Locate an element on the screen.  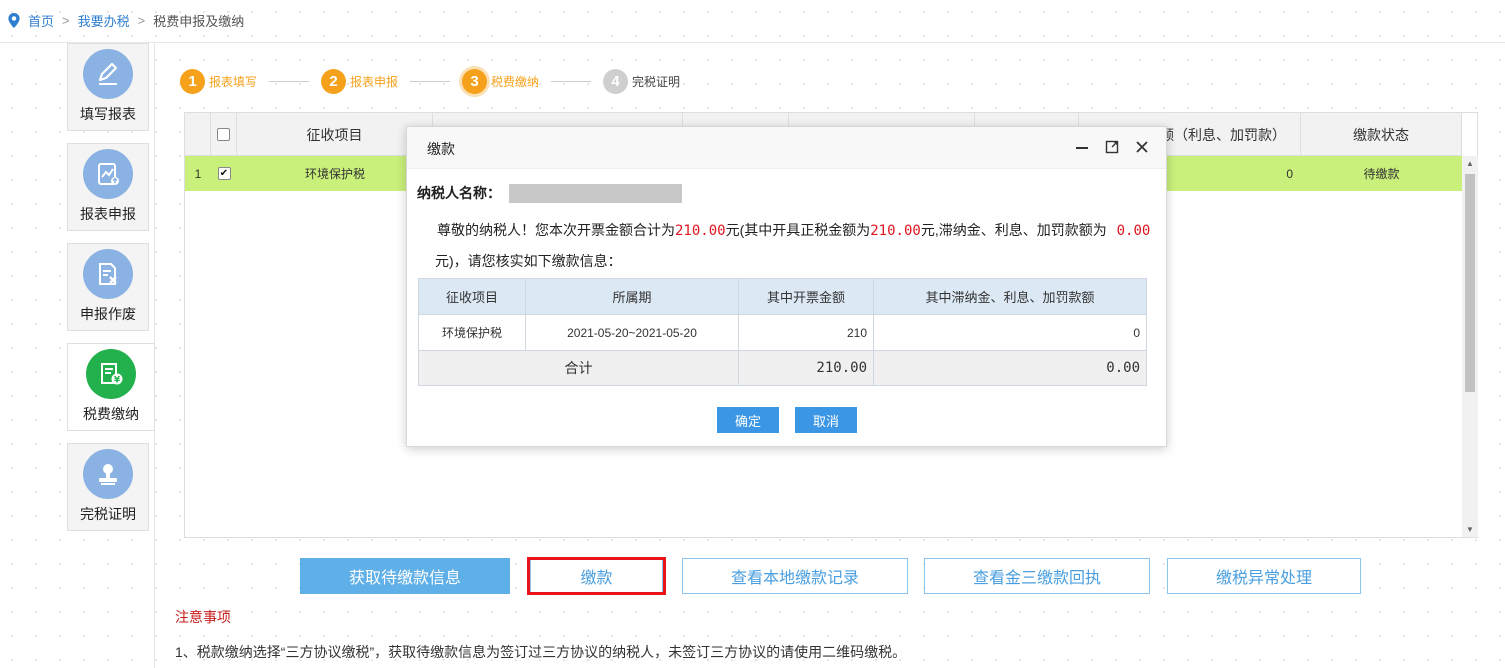
sidebar-item-submit-report: 报表申报 is located at coordinates (108, 187).